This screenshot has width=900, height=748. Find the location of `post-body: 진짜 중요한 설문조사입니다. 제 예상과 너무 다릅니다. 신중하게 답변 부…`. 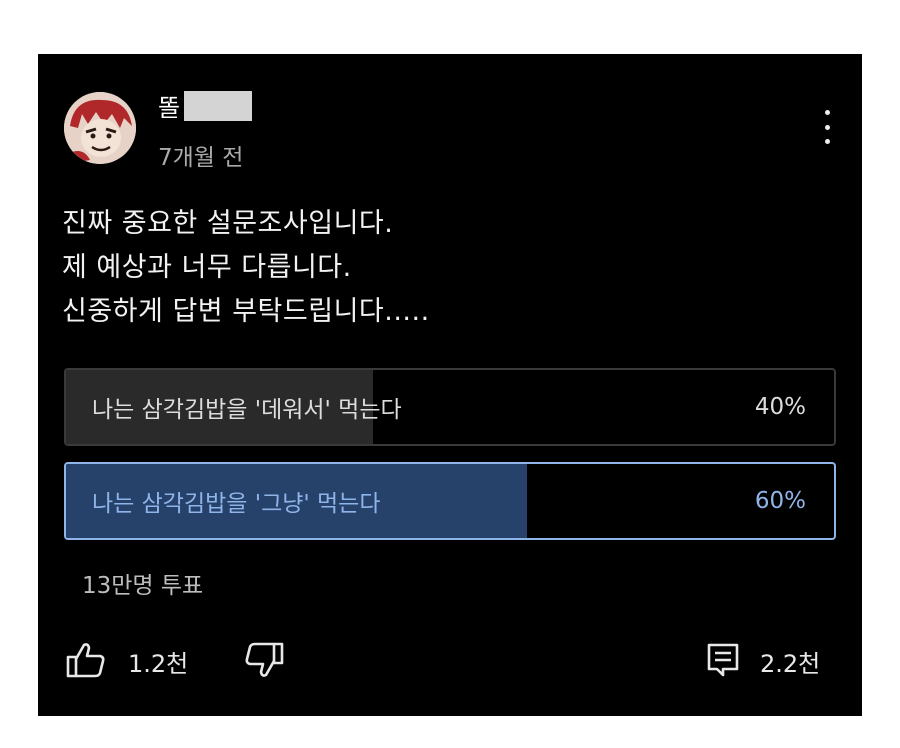

post-body: 진짜 중요한 설문조사입니다. 제 예상과 너무 다릅니다. 신중하게 답변 부… is located at coordinates (246, 268).